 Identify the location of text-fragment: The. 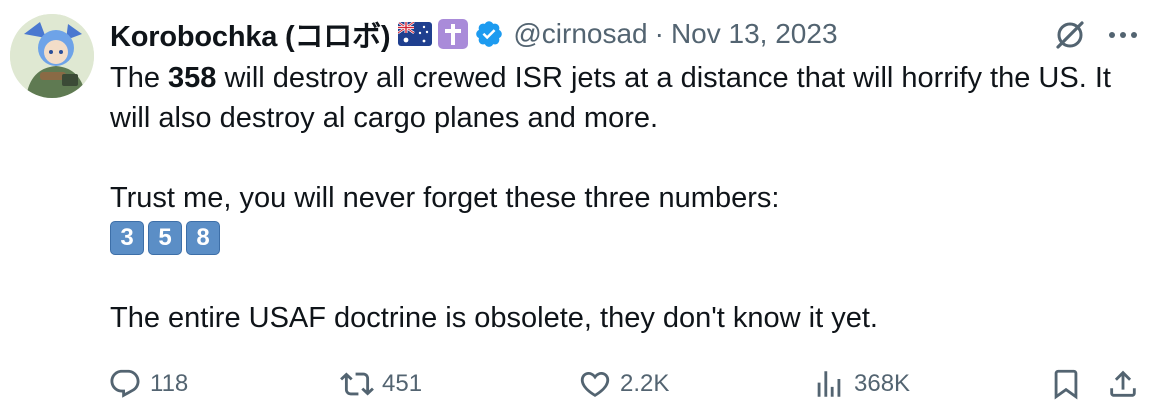
(139, 78).